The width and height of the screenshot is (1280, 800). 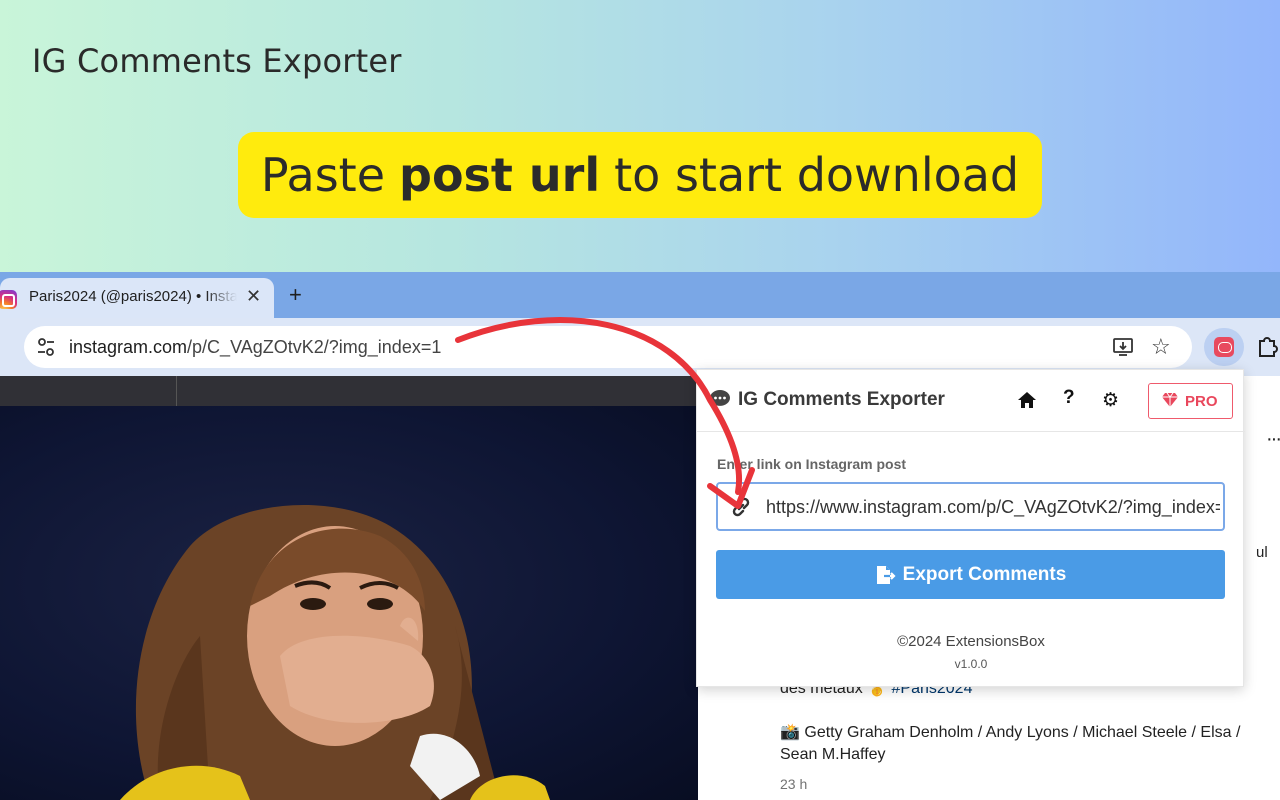 I want to click on star-icon: ☆, so click(x=1161, y=347).